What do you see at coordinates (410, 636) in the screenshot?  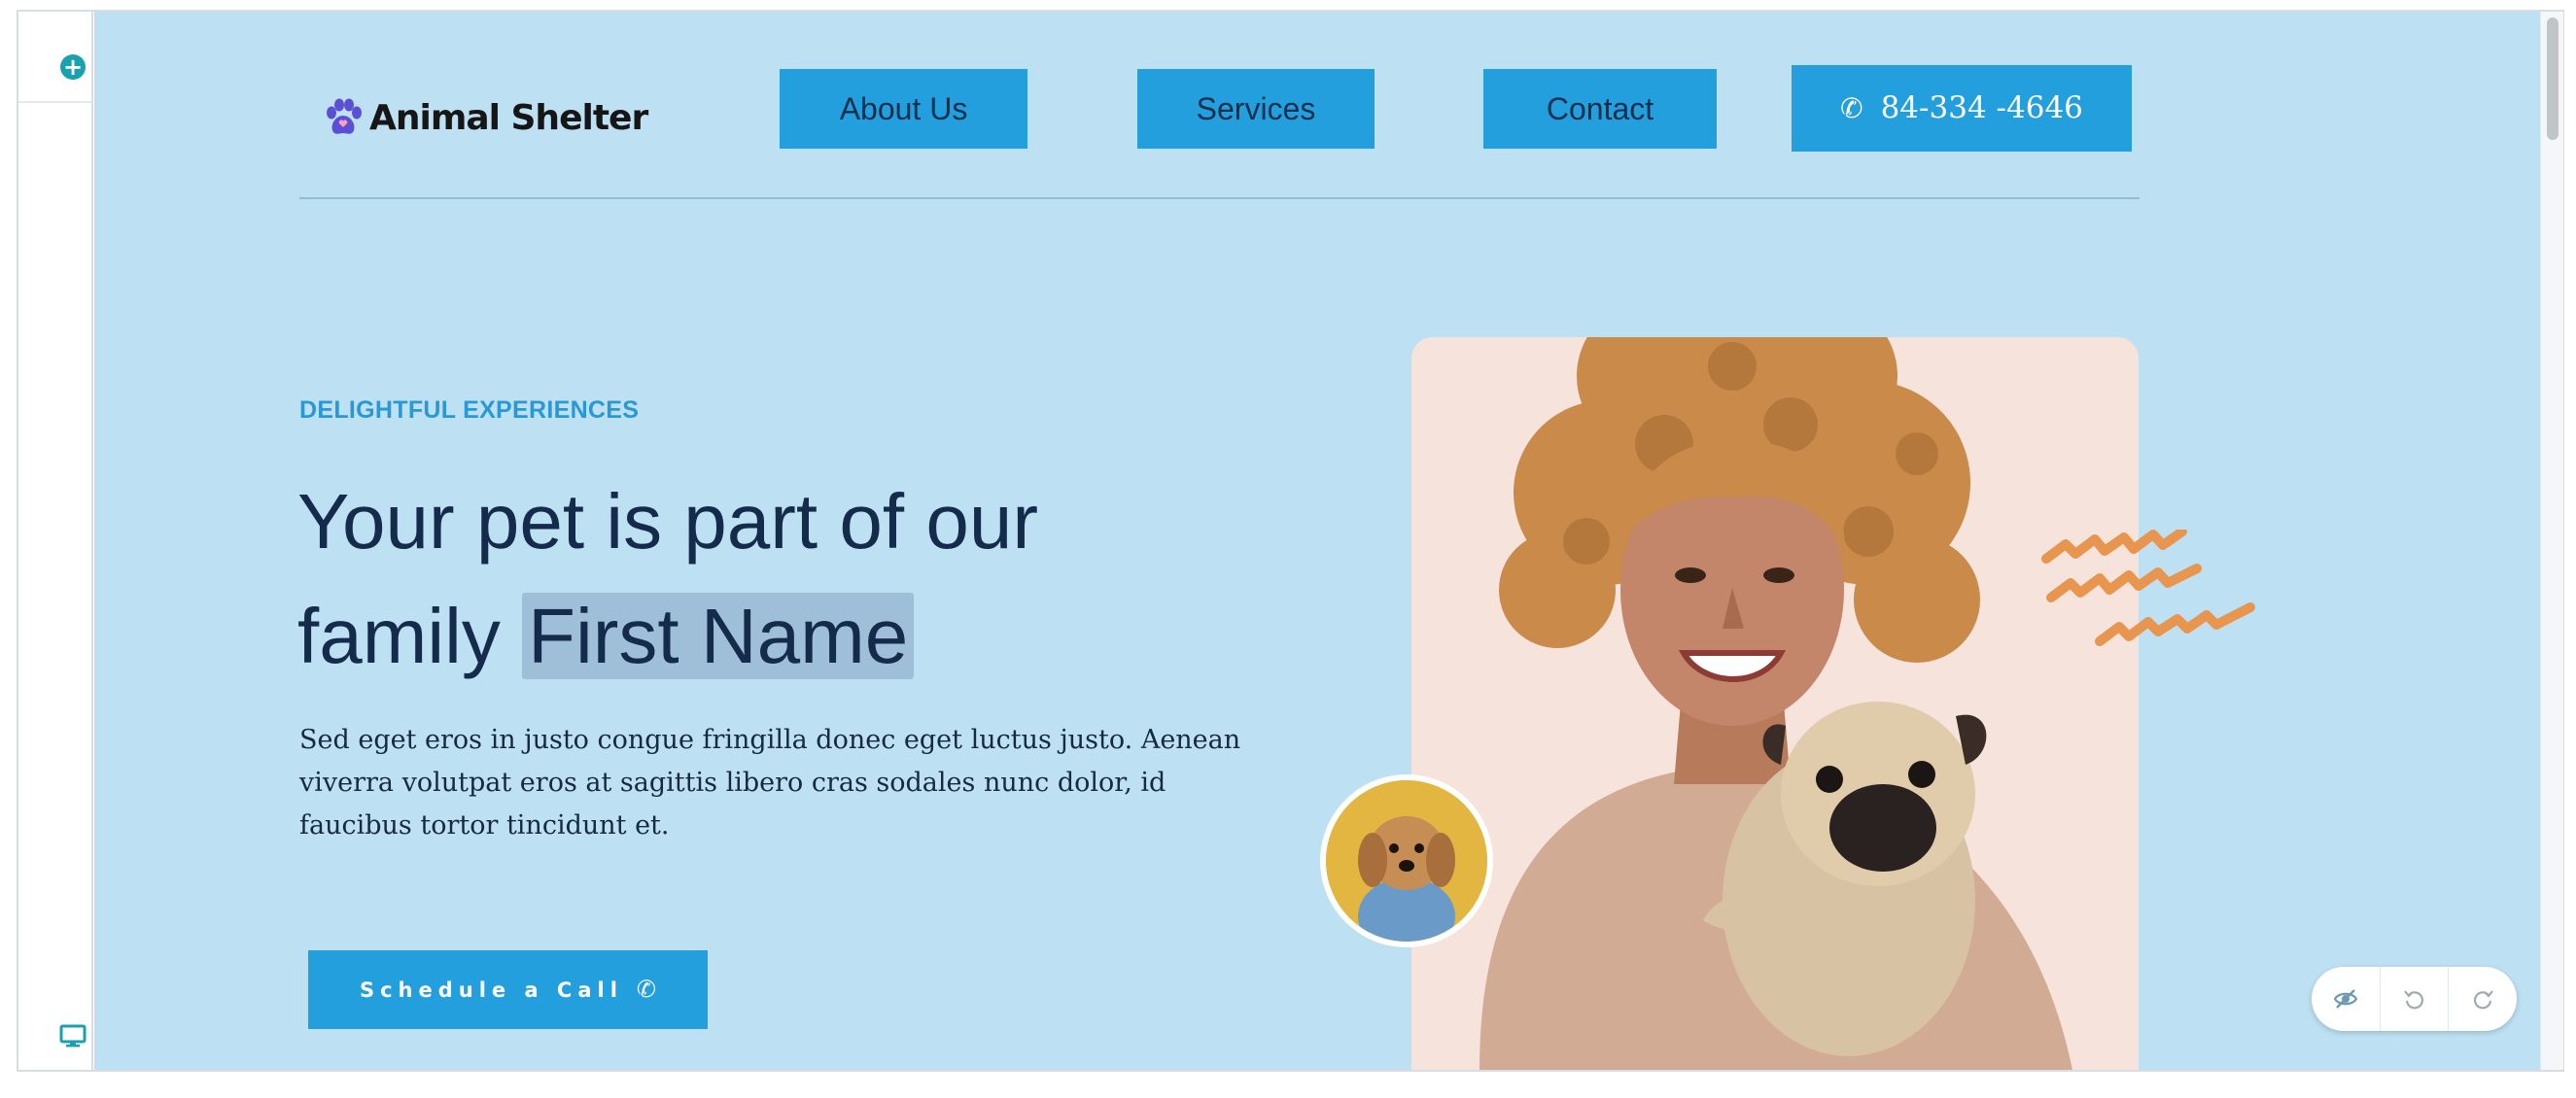 I see `headline-prefix: family` at bounding box center [410, 636].